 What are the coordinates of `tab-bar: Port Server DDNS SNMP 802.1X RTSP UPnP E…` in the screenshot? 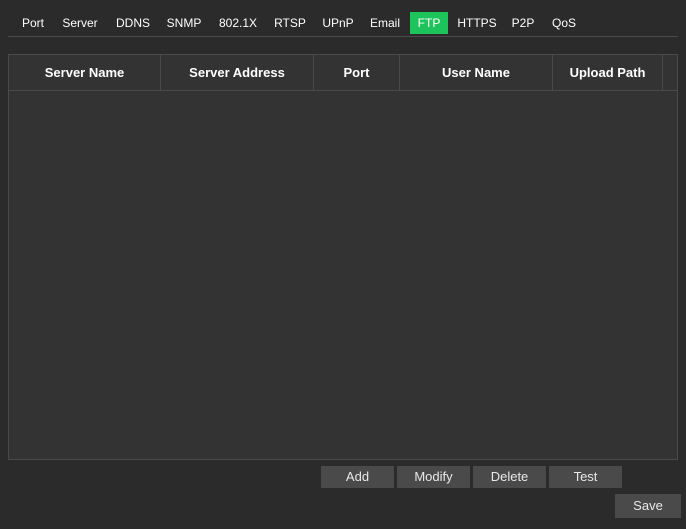 It's located at (343, 18).